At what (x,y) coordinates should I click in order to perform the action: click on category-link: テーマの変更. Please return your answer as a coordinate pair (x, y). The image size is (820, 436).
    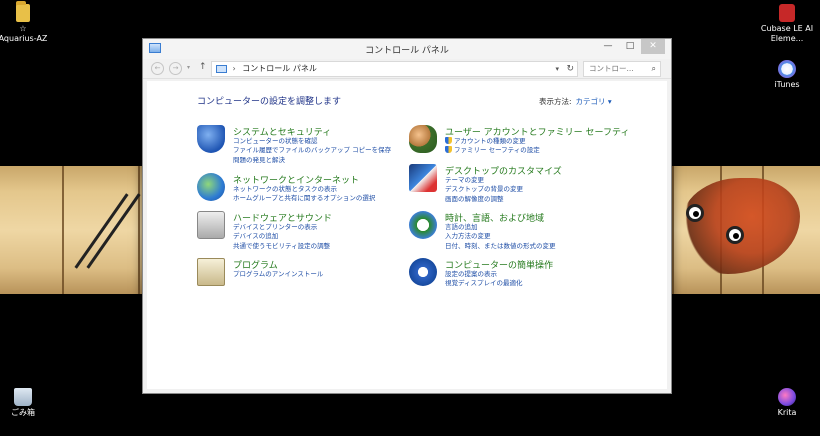
    Looking at the image, I should click on (484, 180).